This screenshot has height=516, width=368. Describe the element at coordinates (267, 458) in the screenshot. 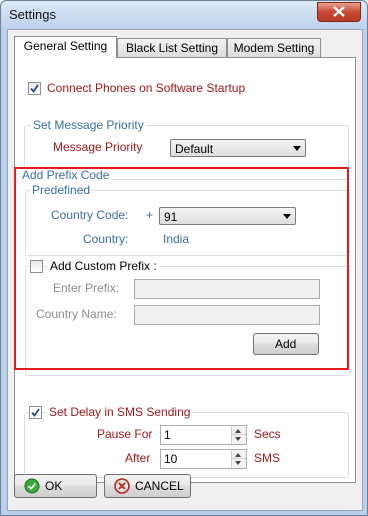

I see `after-unit: SMS` at that location.